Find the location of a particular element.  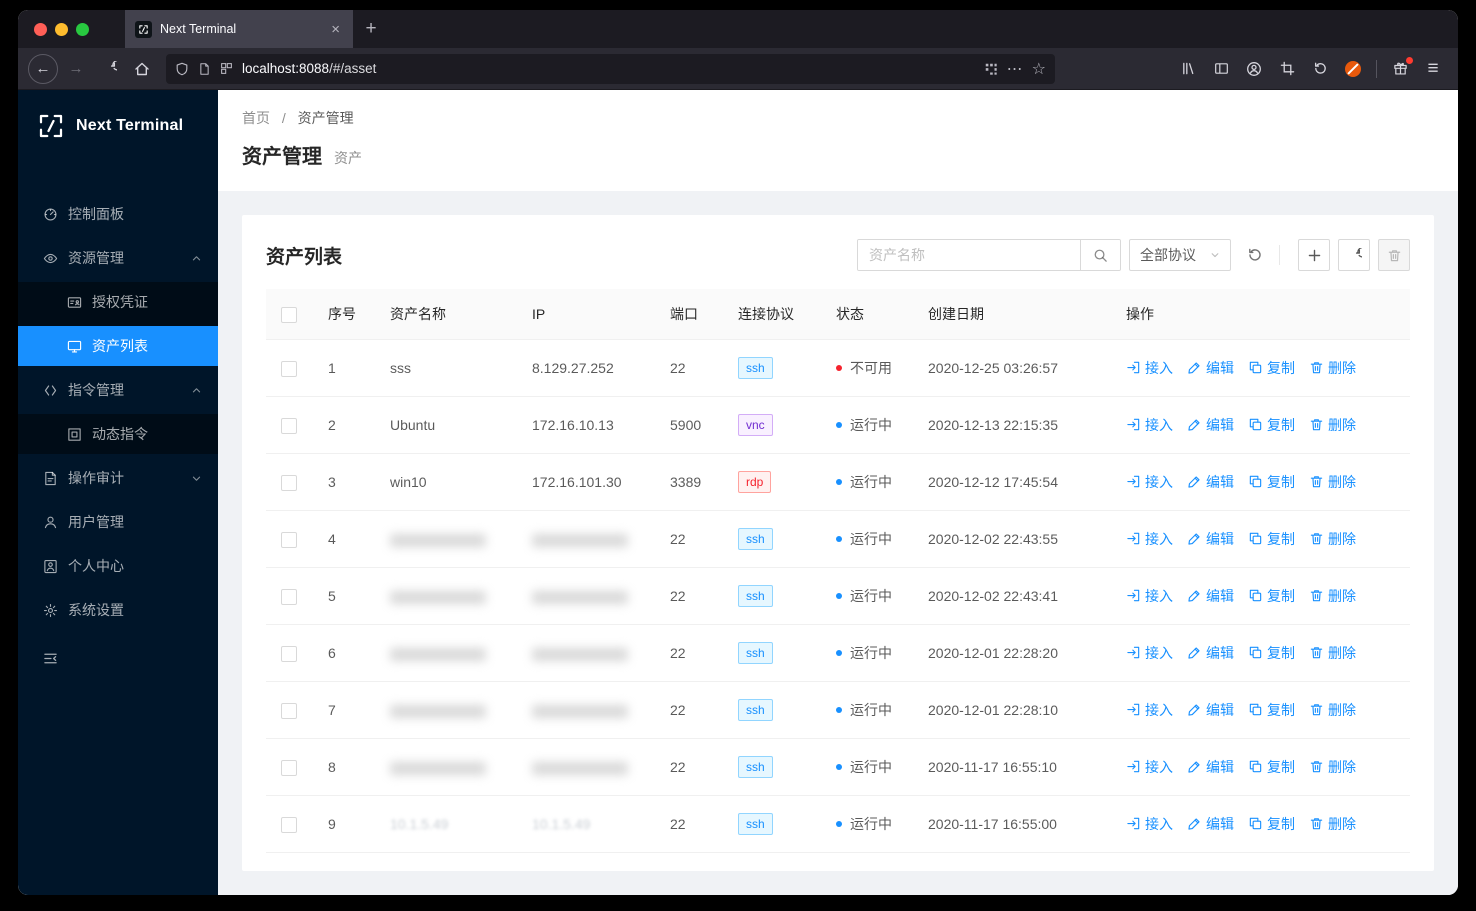

table-header-row: 序号 资产名称 IP 端口 连接协议 状态 创建日期 操作 is located at coordinates (838, 314).